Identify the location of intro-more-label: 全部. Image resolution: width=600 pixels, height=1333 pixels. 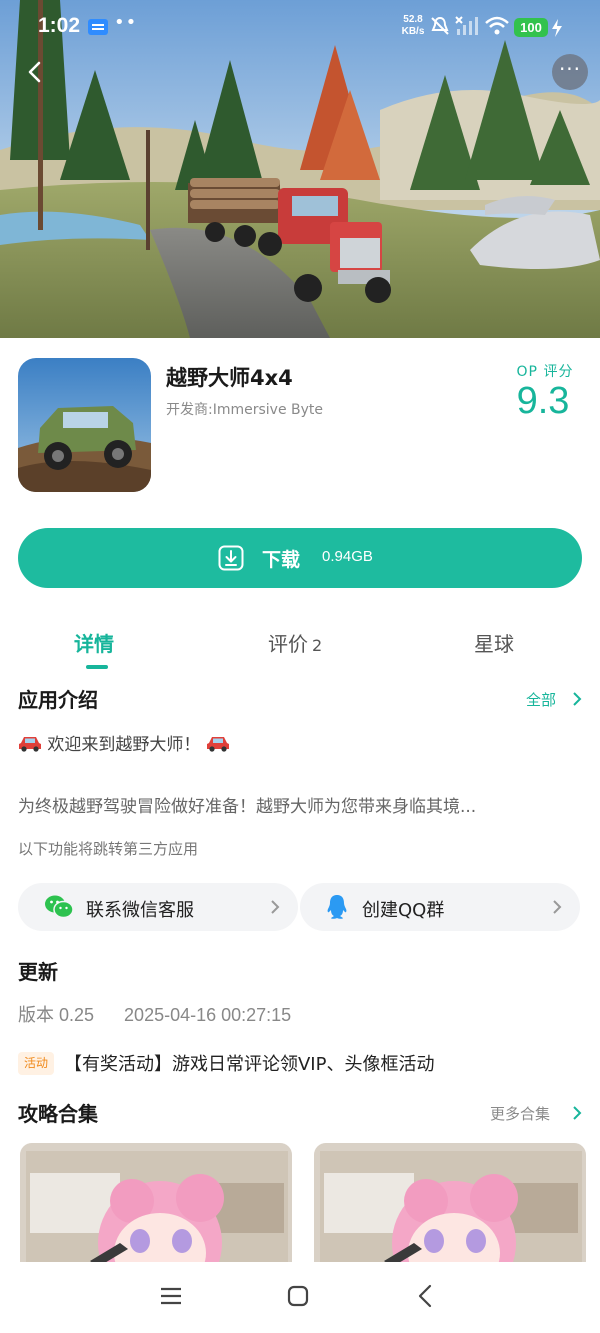
(541, 700).